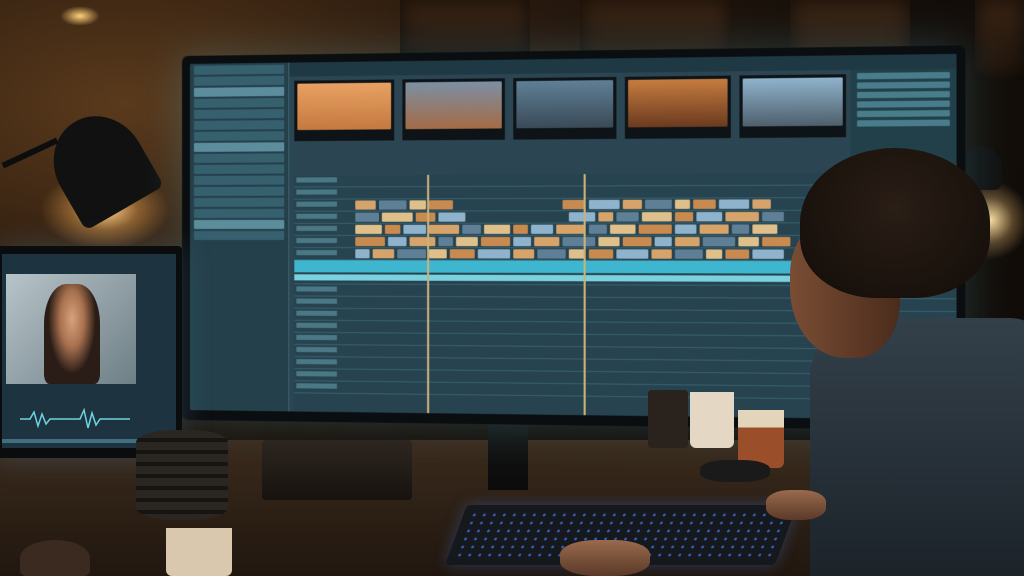 This screenshot has height=576, width=1024. Describe the element at coordinates (344, 111) in the screenshot. I see `thumb-desert` at that location.